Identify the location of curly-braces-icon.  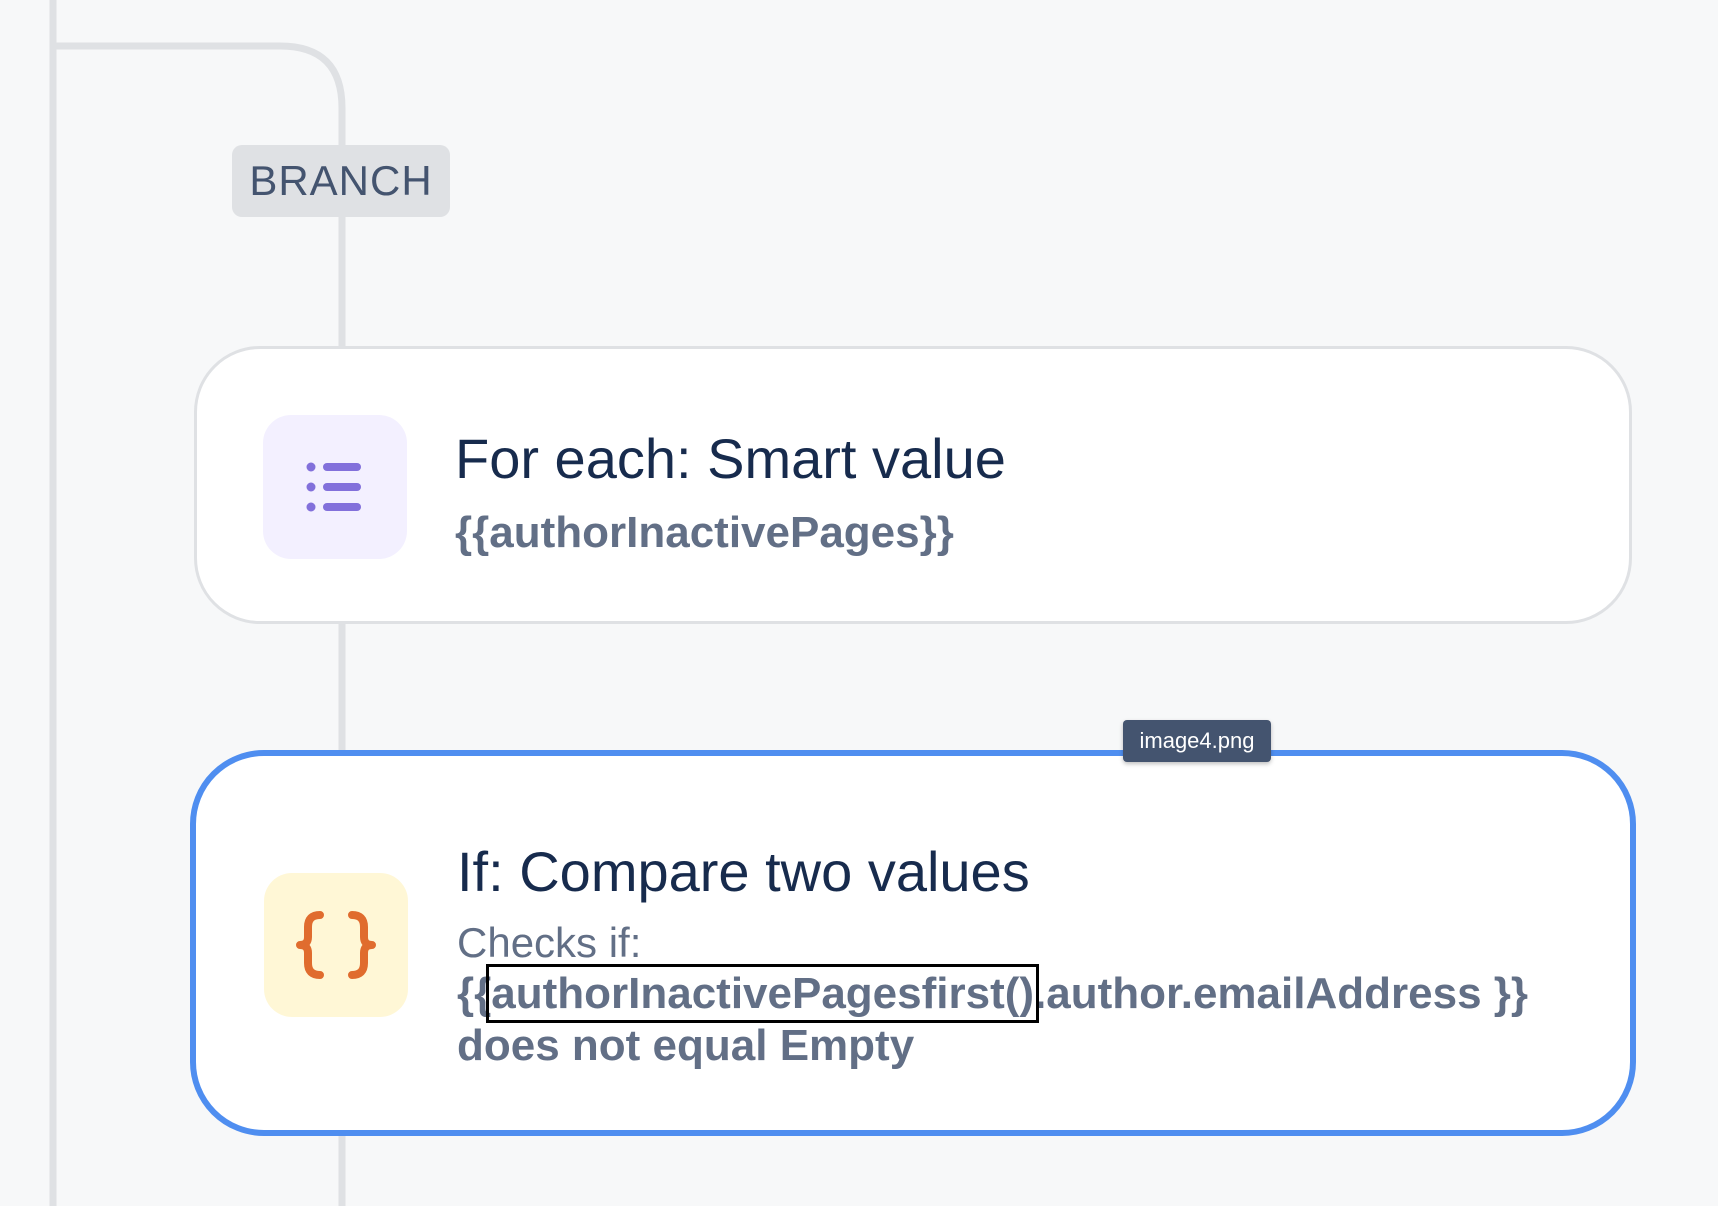
(336, 945).